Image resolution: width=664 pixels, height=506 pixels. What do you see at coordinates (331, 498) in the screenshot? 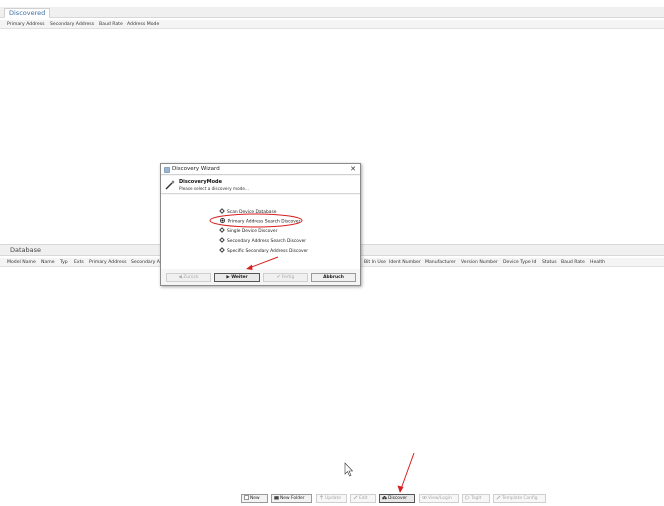
I see `update-button: Update` at bounding box center [331, 498].